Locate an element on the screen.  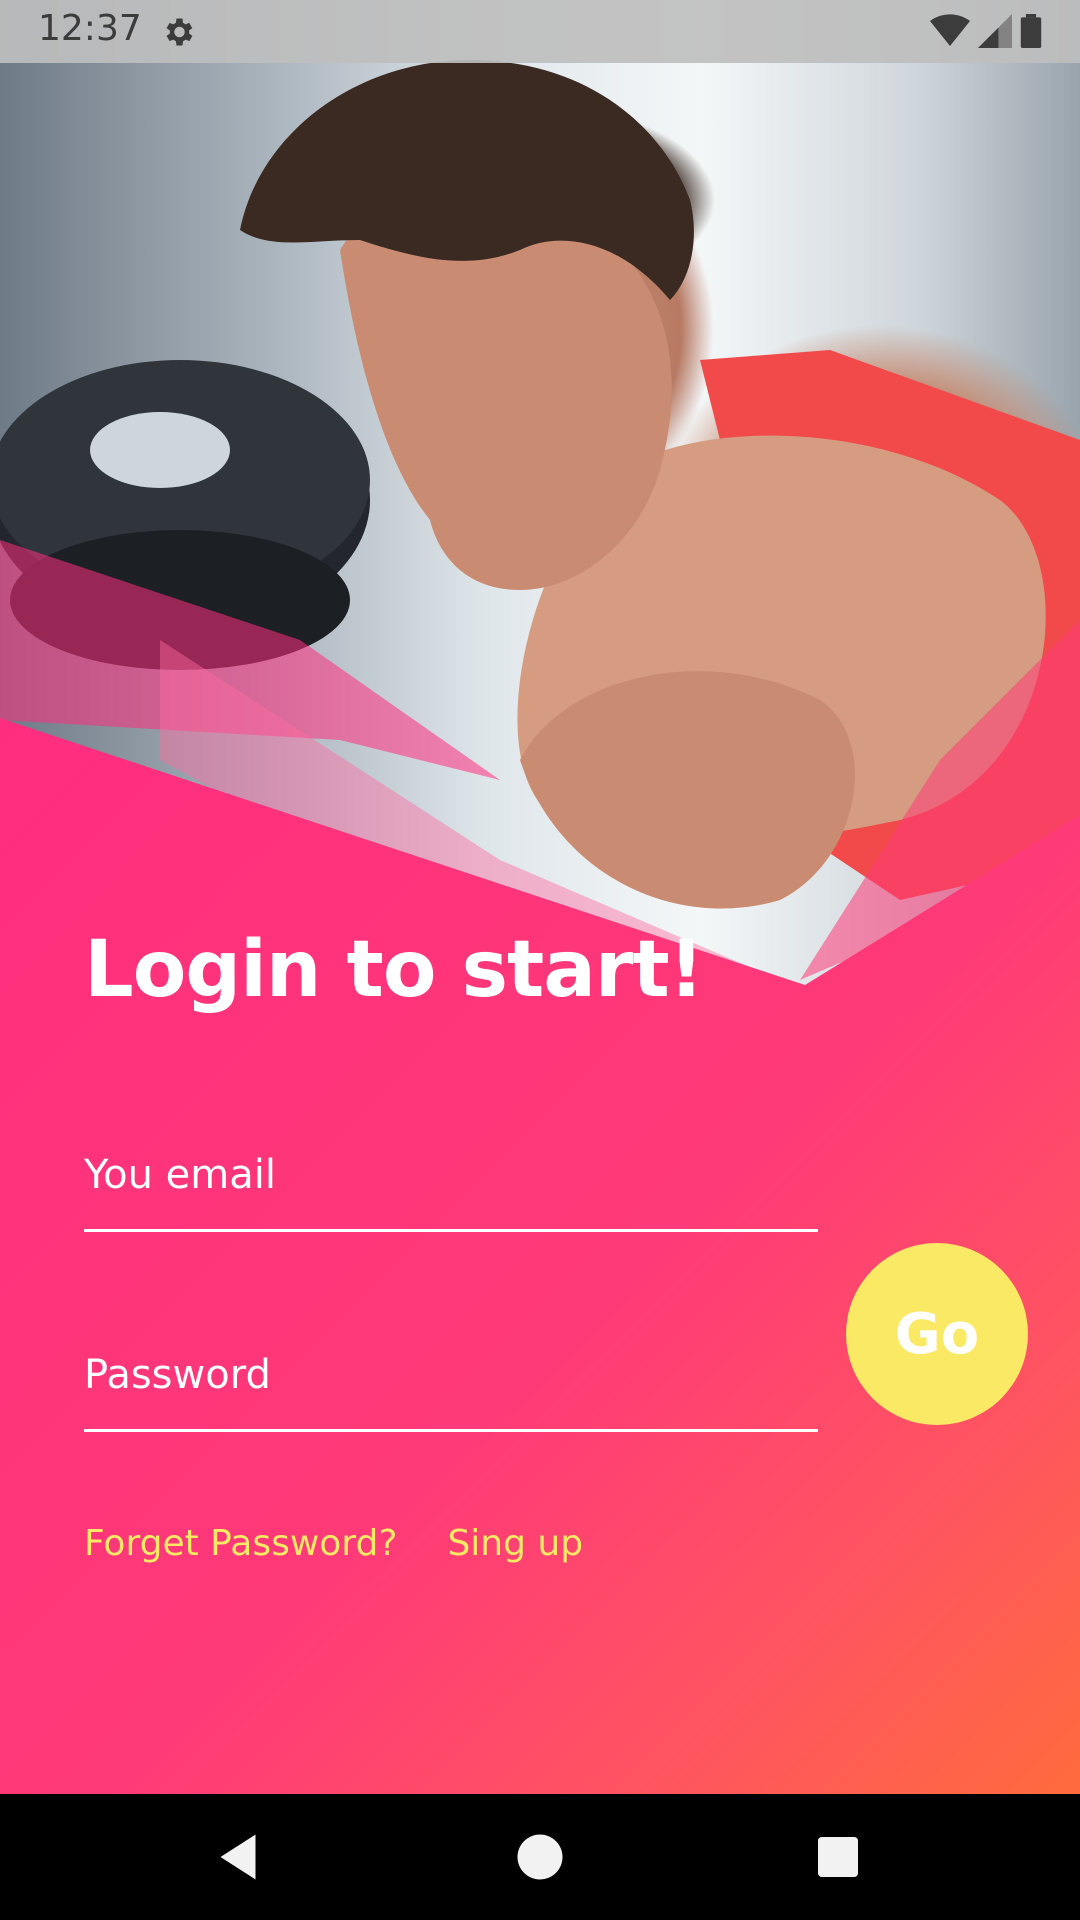
password-field-container is located at coordinates (451, 1378).